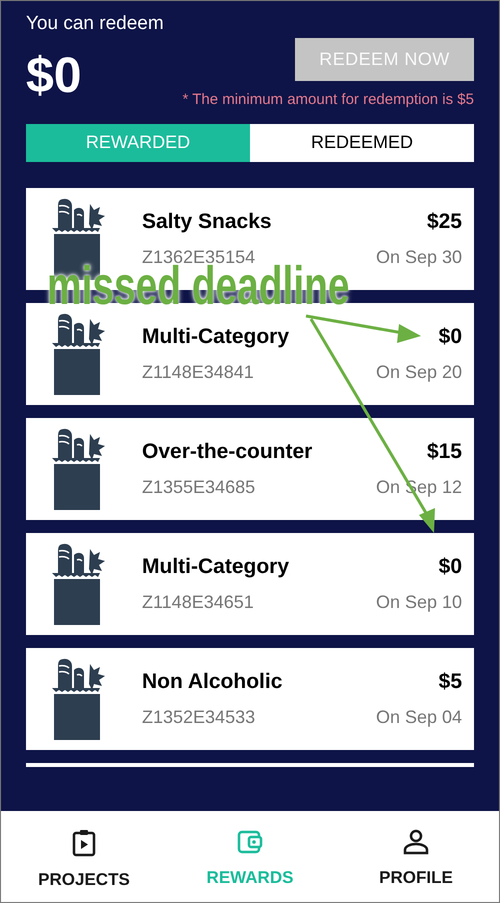 The height and width of the screenshot is (903, 500). I want to click on clipboard-play-icon, so click(84, 843).